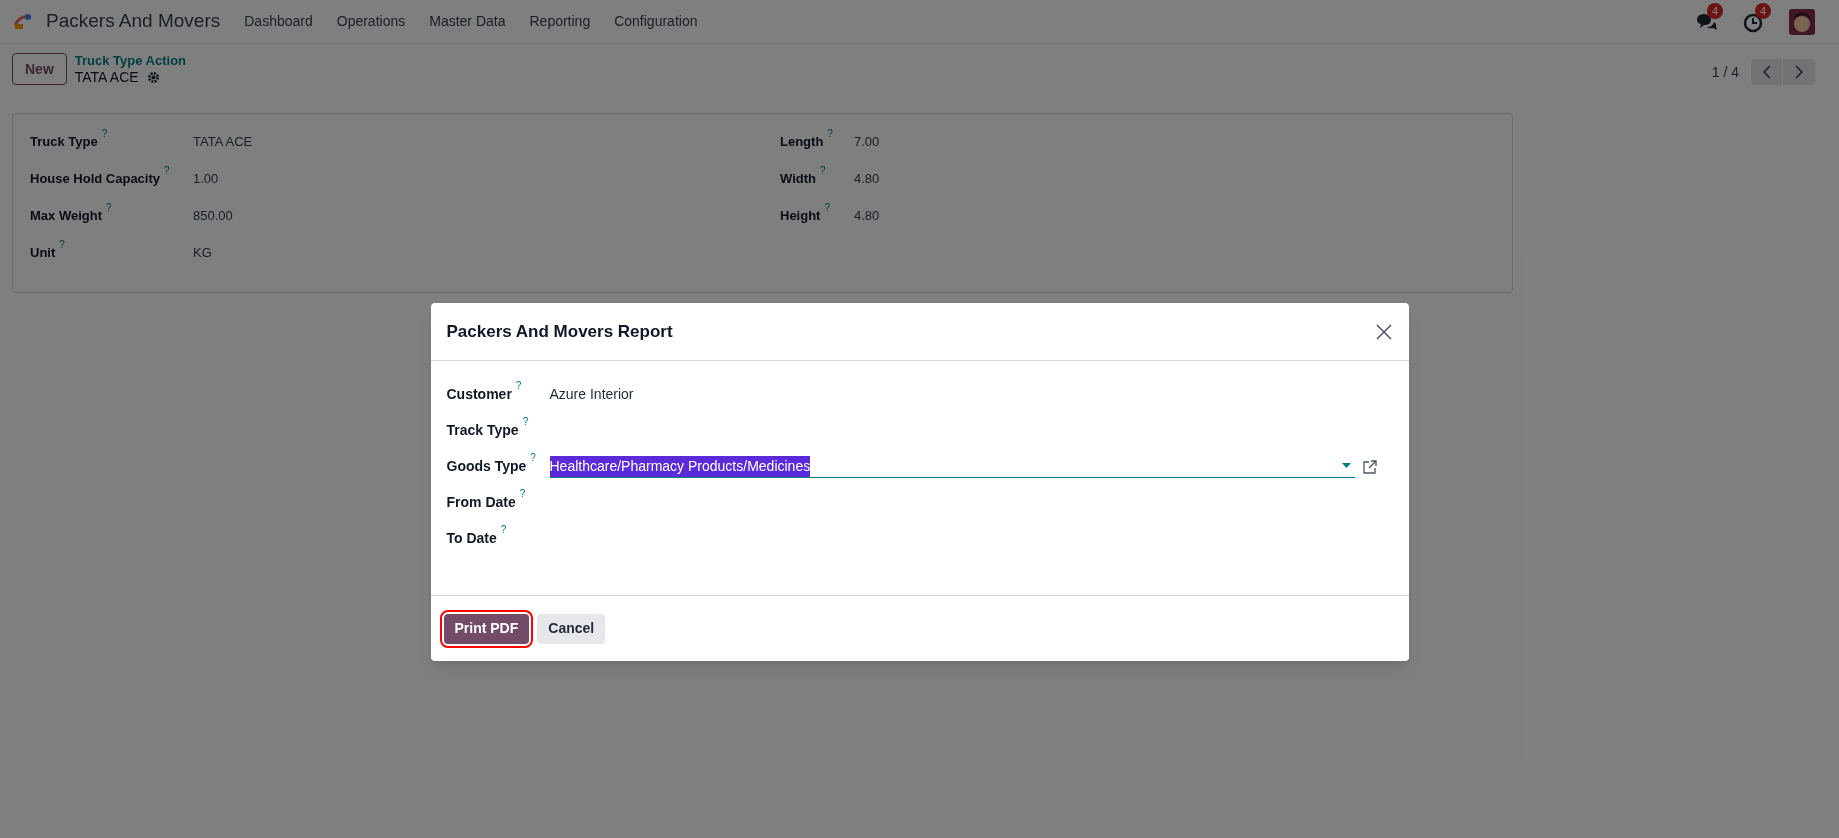  I want to click on field-label: Width, so click(798, 179).